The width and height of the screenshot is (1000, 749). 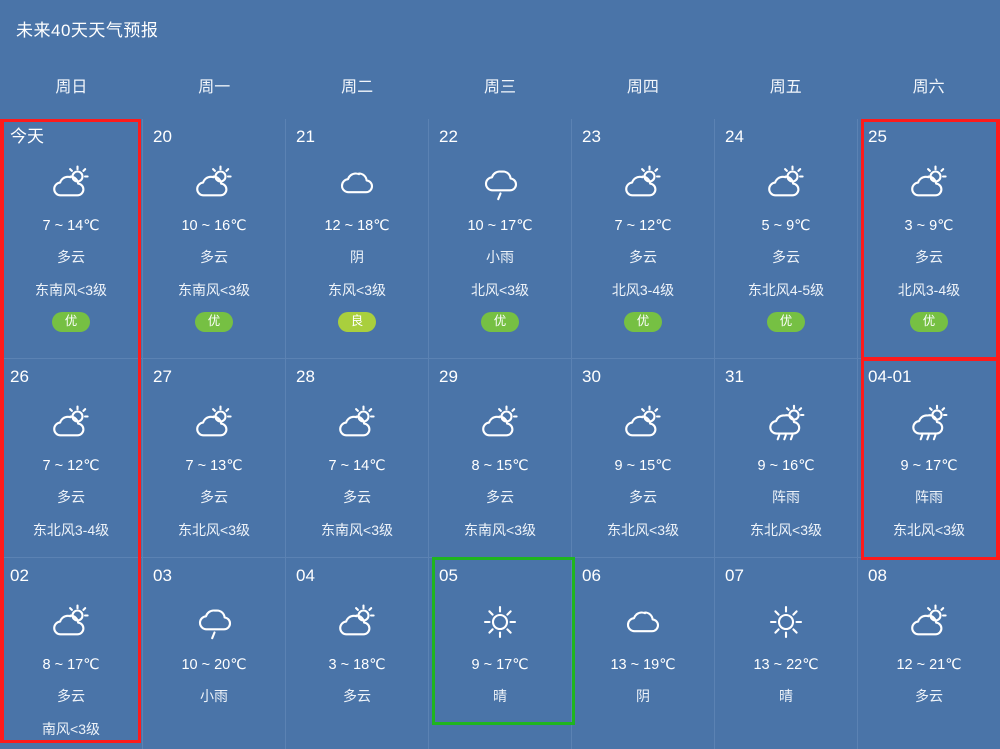 I want to click on forecast-day-cell: 08 12 ~ 21℃ 多云, so click(x=929, y=653).